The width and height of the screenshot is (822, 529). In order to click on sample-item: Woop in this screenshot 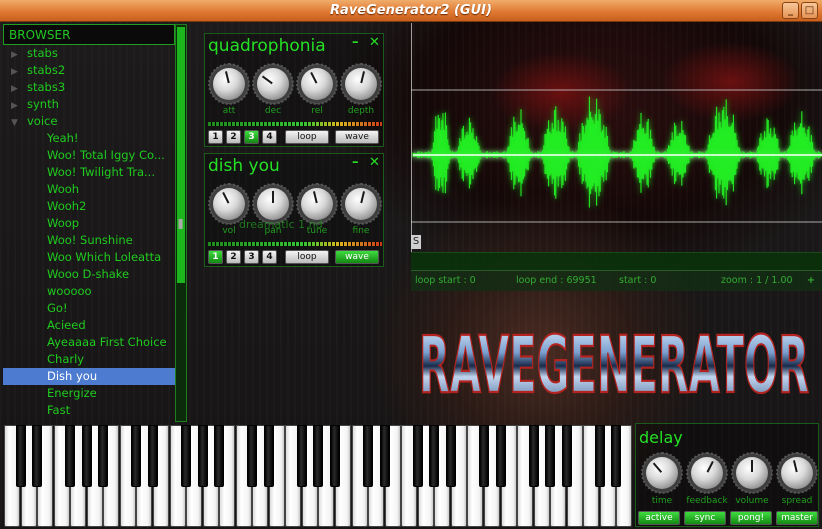, I will do `click(89, 223)`.